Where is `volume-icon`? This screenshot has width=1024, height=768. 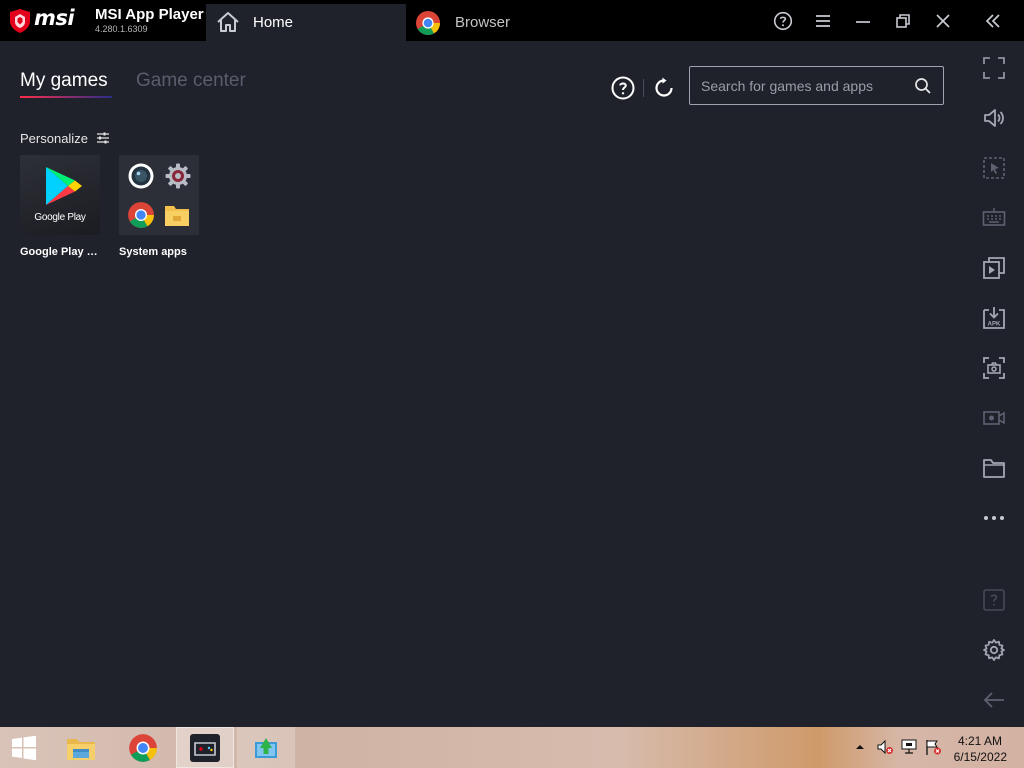 volume-icon is located at coordinates (994, 118).